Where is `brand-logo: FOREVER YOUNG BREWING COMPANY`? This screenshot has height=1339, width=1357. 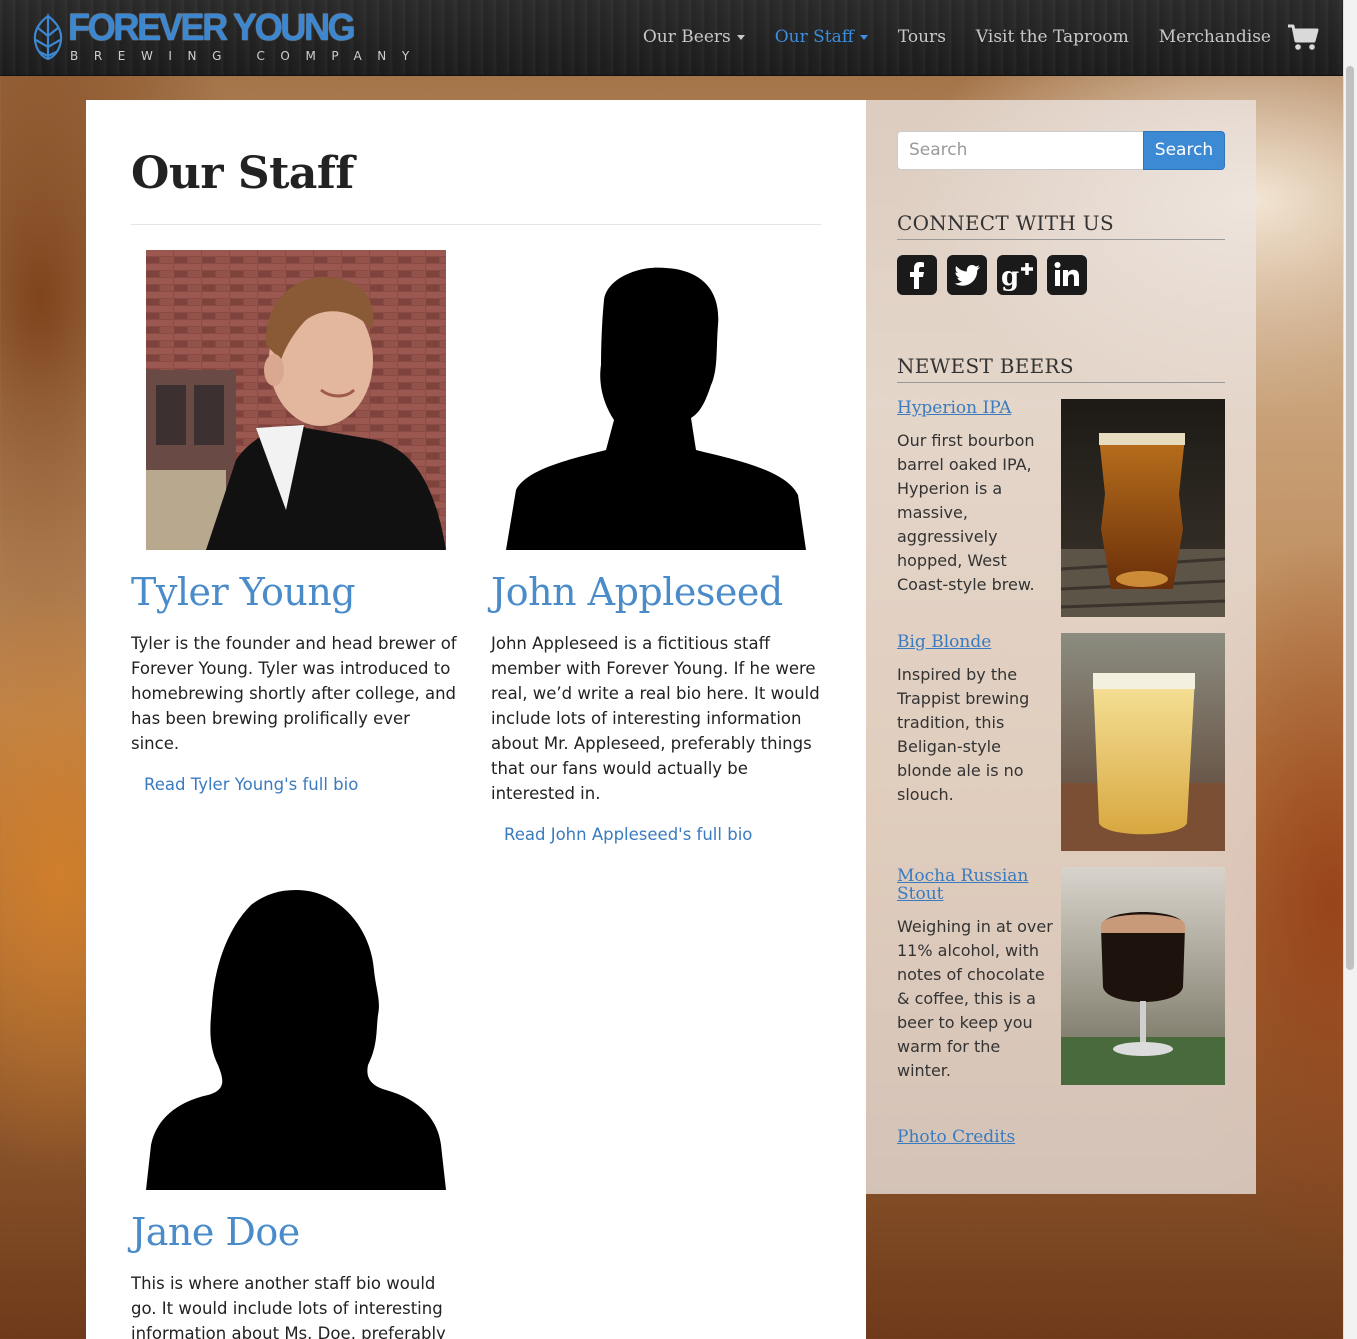 brand-logo: FOREVER YOUNG BREWING COMPANY is located at coordinates (219, 36).